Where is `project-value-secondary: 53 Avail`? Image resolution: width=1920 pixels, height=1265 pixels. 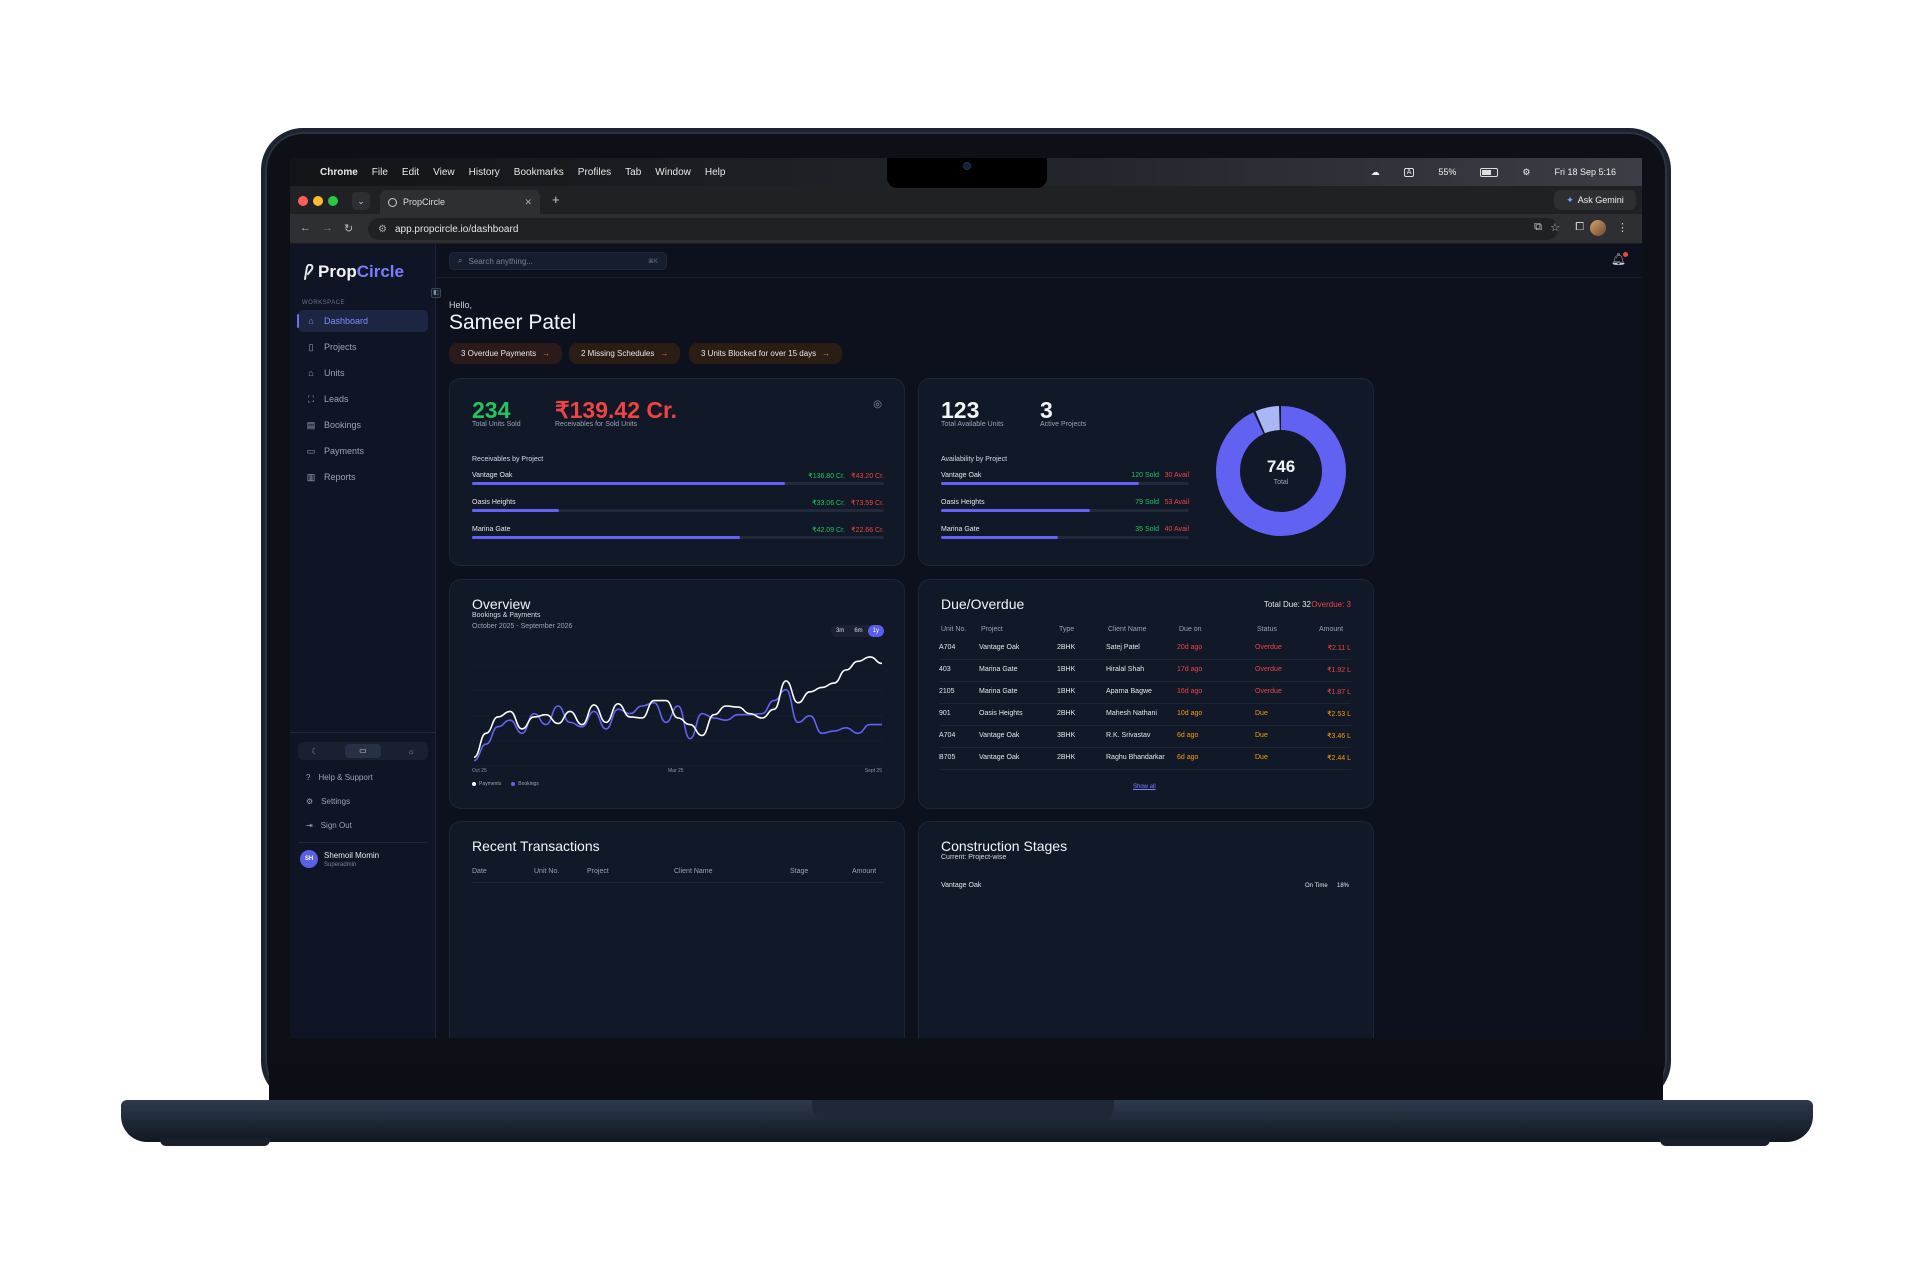 project-value-secondary: 53 Avail is located at coordinates (1176, 502).